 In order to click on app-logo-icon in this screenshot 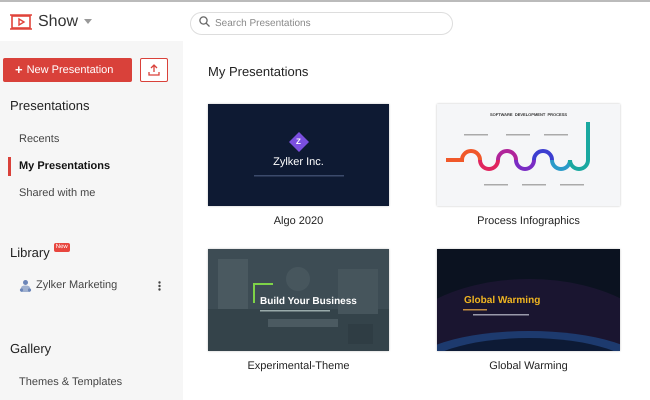, I will do `click(21, 21)`.